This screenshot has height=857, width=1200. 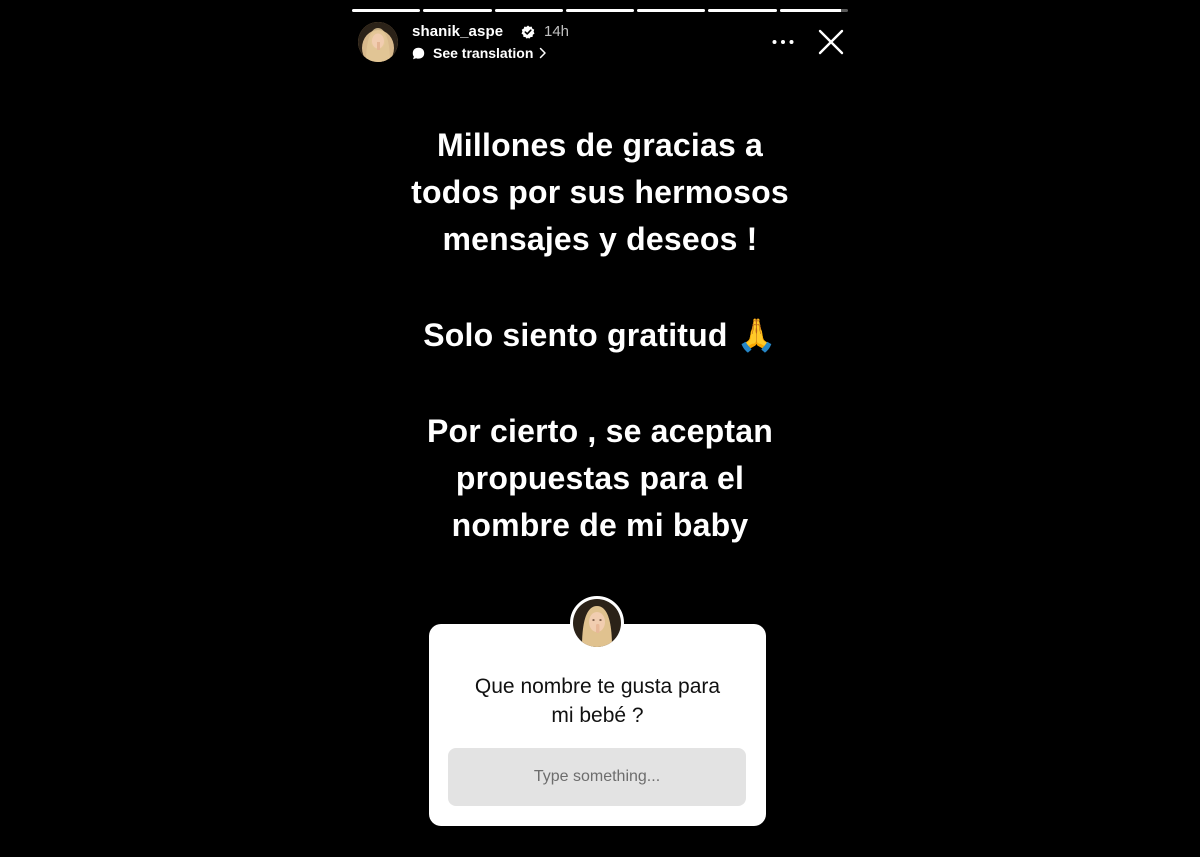 What do you see at coordinates (600, 239) in the screenshot?
I see `caption-line: mensajes y deseos !` at bounding box center [600, 239].